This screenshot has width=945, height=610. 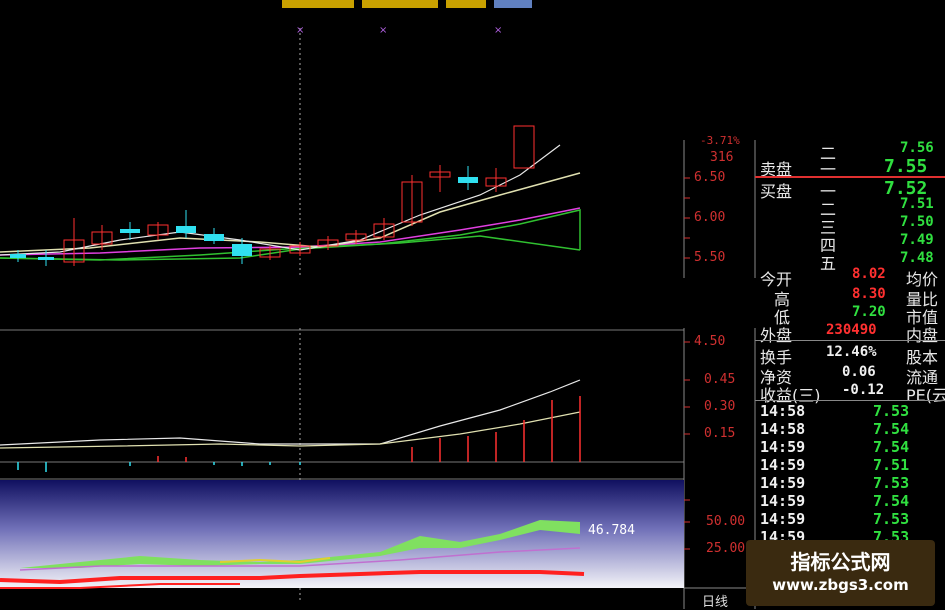 I want to click on tick-row: 14:59 7.51, so click(x=835, y=465).